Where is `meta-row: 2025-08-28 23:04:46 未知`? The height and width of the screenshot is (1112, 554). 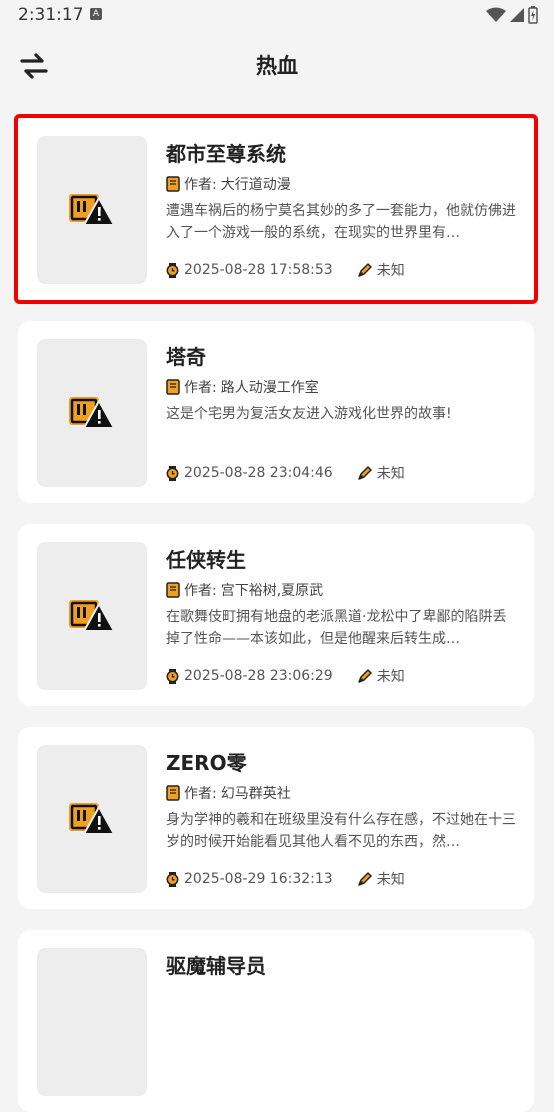 meta-row: 2025-08-28 23:04:46 未知 is located at coordinates (285, 473).